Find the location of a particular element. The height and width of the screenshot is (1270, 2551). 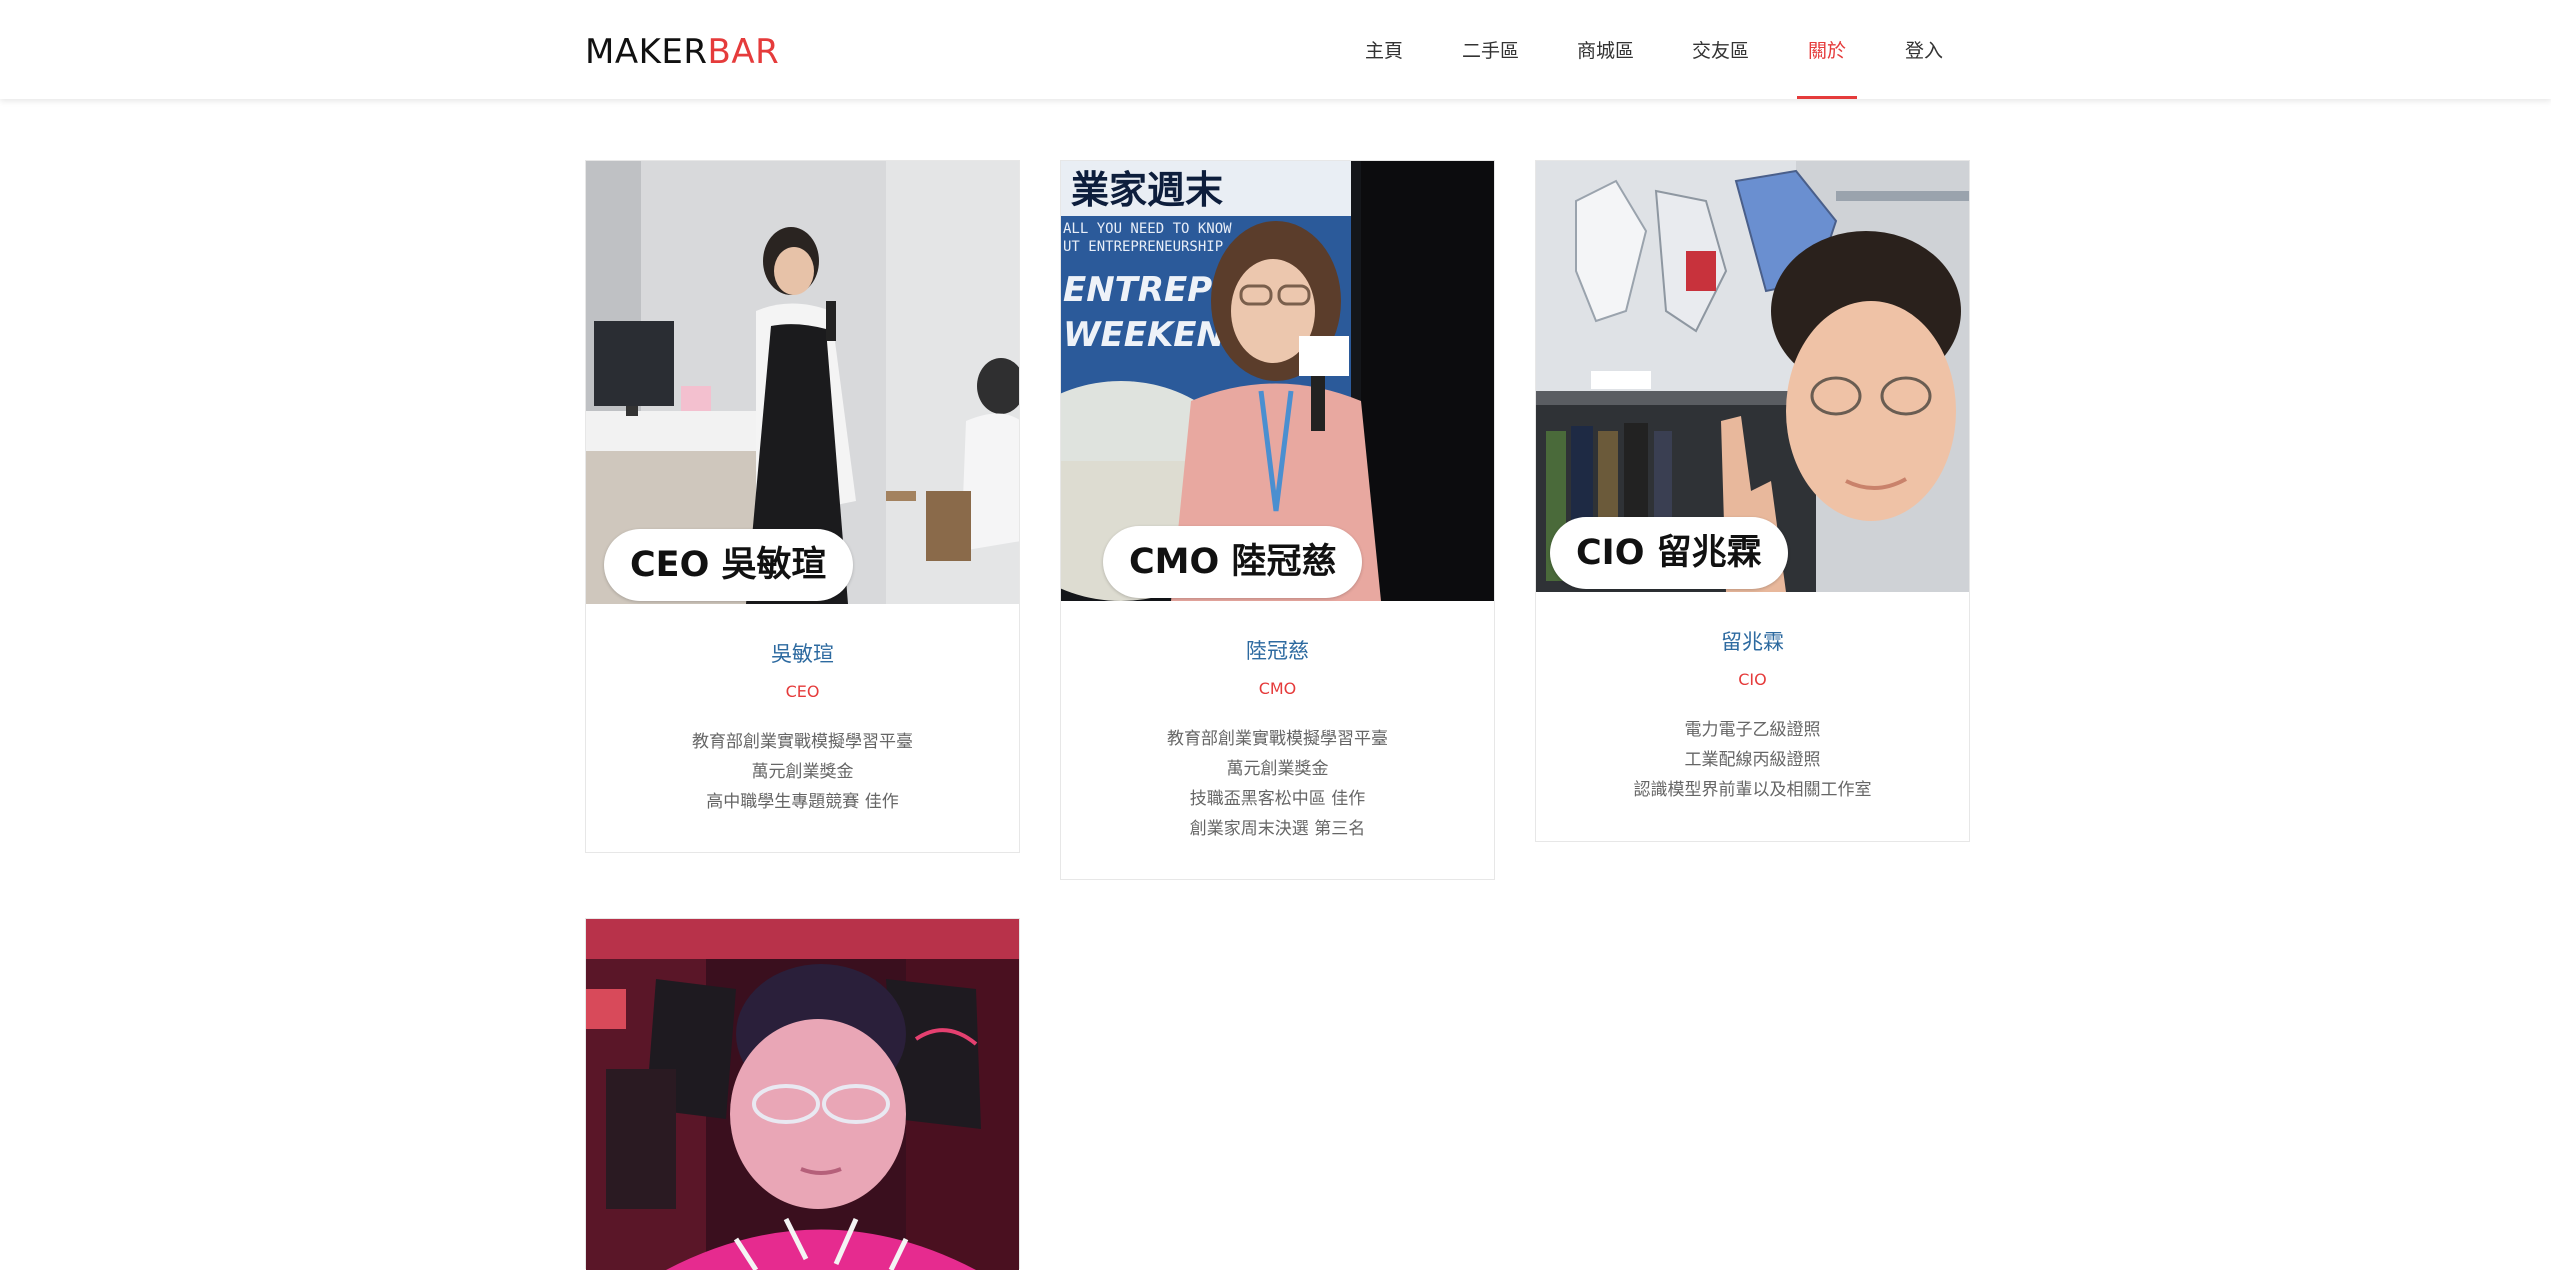

backdrop-text-1: 業家週末 is located at coordinates (1147, 190).